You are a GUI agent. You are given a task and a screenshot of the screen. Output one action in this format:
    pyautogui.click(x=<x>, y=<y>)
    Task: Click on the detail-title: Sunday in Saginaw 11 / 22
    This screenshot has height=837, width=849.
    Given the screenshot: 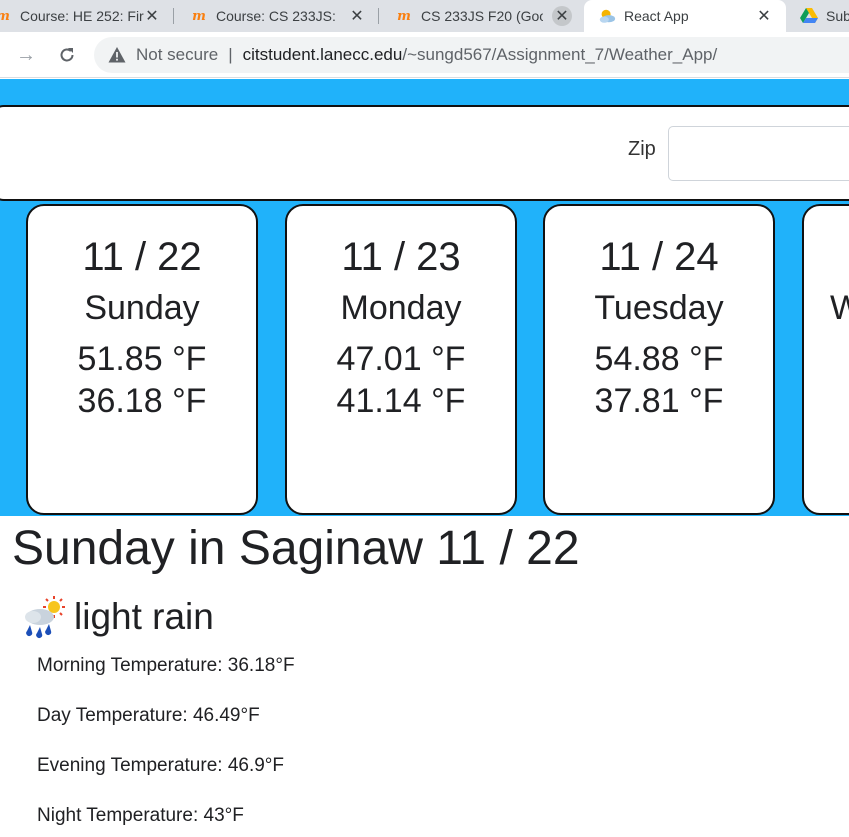 What is the action you would take?
    pyautogui.click(x=296, y=548)
    